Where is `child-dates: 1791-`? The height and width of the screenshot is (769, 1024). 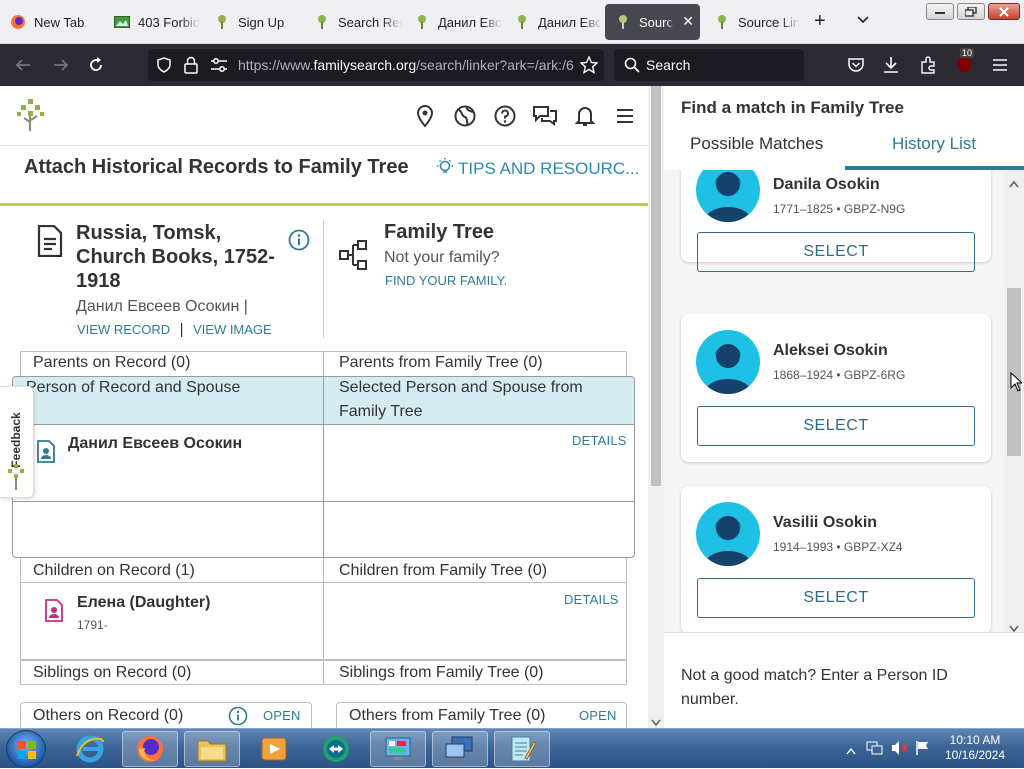
child-dates: 1791- is located at coordinates (92, 625).